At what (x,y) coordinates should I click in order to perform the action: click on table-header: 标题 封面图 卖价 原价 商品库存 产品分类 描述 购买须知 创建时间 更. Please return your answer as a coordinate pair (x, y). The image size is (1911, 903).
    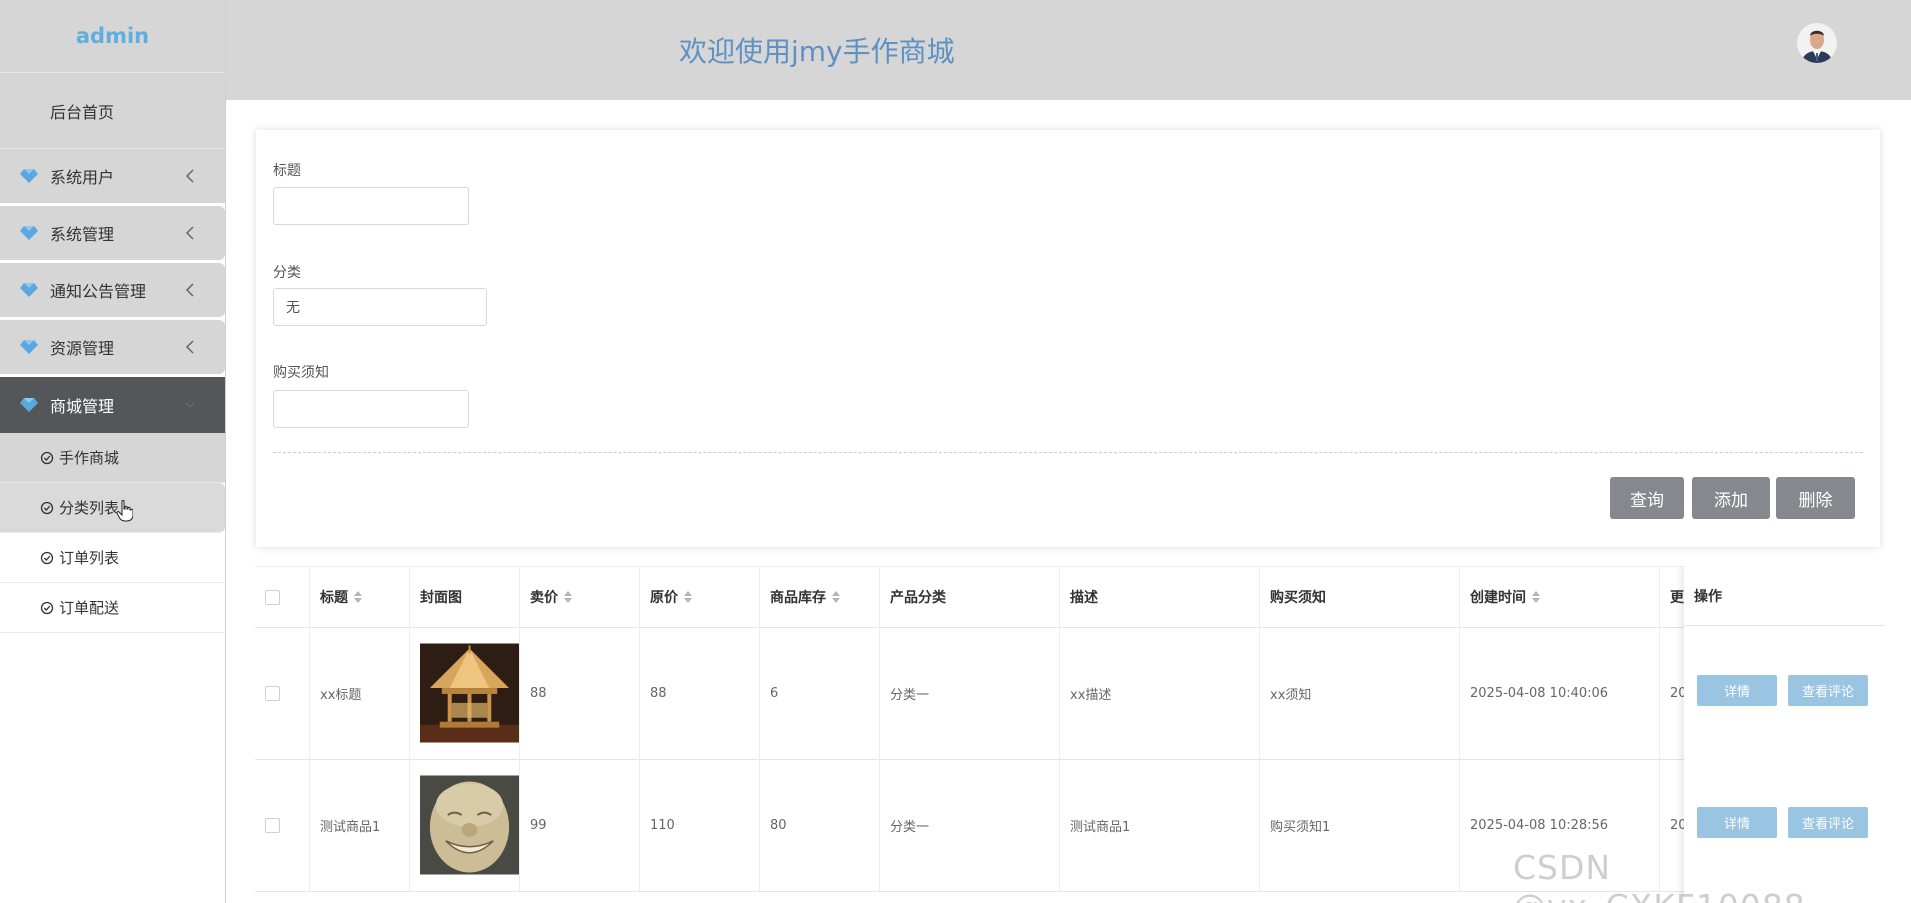
    Looking at the image, I should click on (1070, 597).